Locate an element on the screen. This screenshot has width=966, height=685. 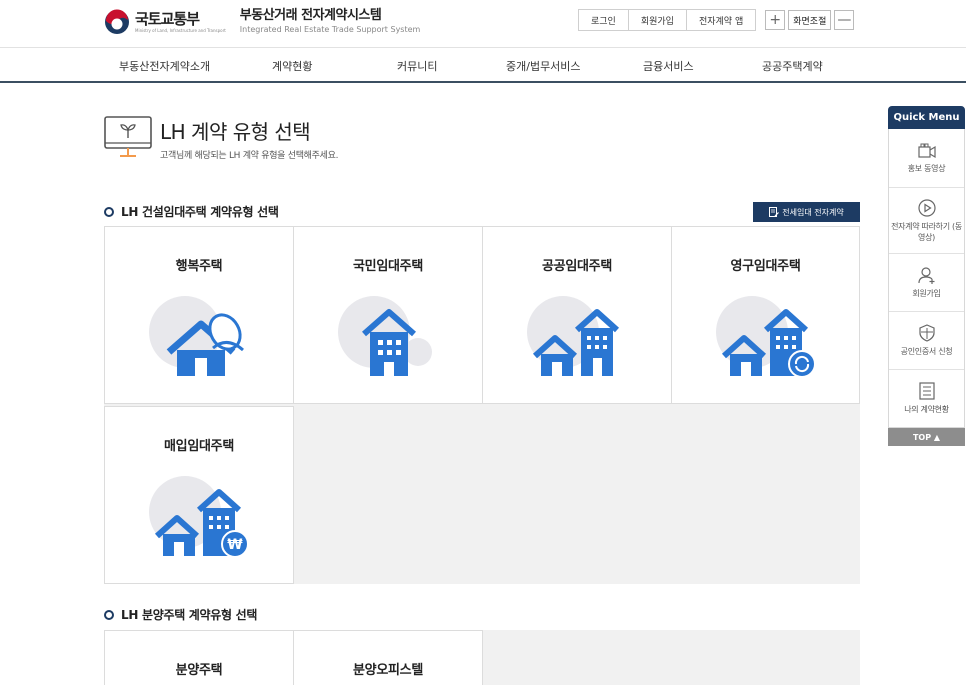
nav-item-finance: 금융서비스 is located at coordinates (668, 66).